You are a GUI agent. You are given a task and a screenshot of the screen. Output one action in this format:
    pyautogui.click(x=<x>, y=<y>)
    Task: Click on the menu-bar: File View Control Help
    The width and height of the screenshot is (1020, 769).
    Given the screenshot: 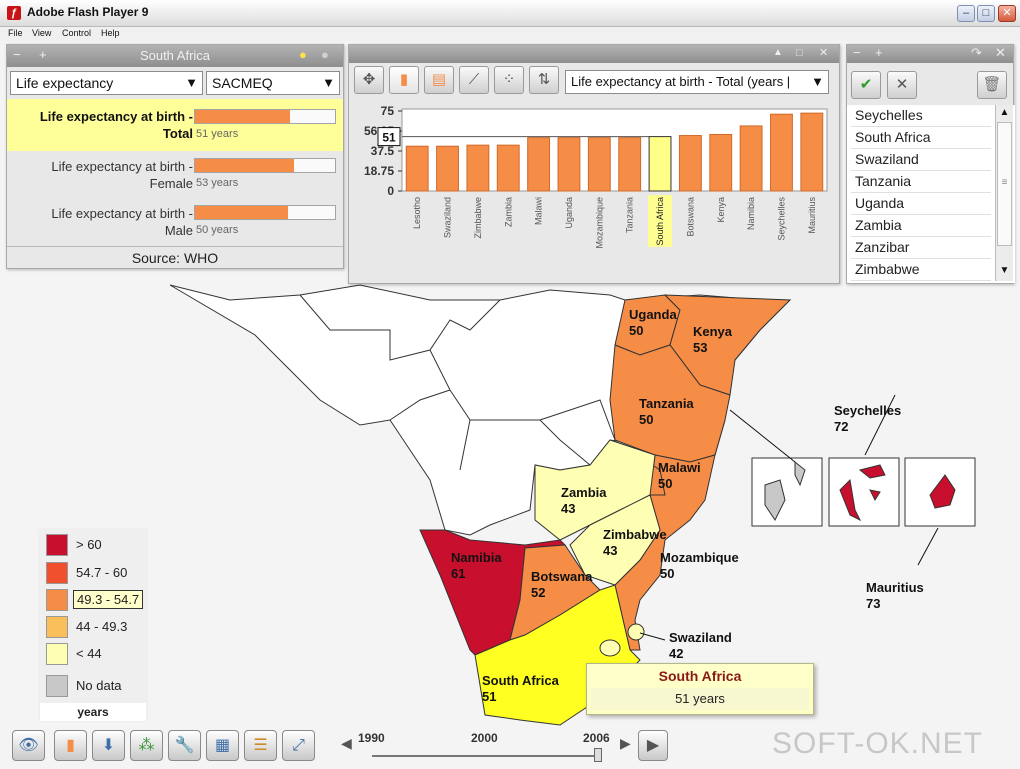 What is the action you would take?
    pyautogui.click(x=510, y=34)
    